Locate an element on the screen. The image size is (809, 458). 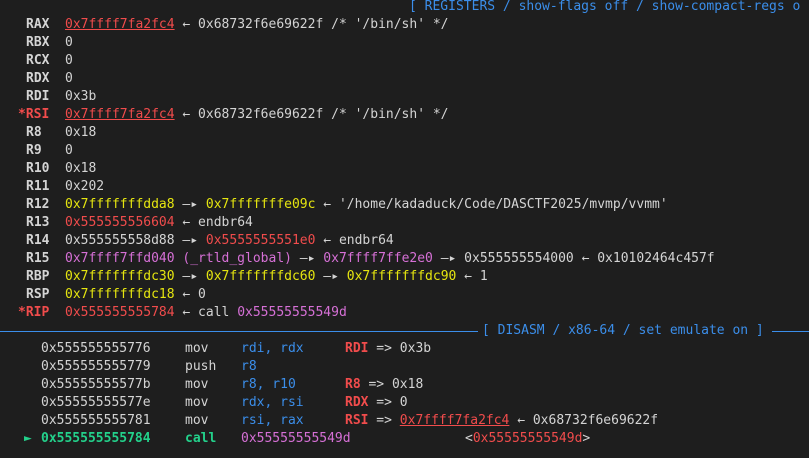
register-value-part: ← 1 is located at coordinates (472, 276).